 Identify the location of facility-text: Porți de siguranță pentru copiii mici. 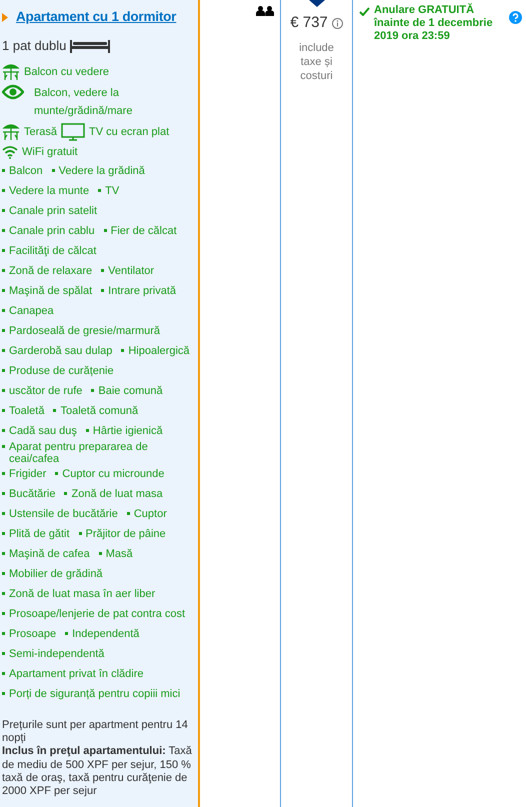
(94, 695).